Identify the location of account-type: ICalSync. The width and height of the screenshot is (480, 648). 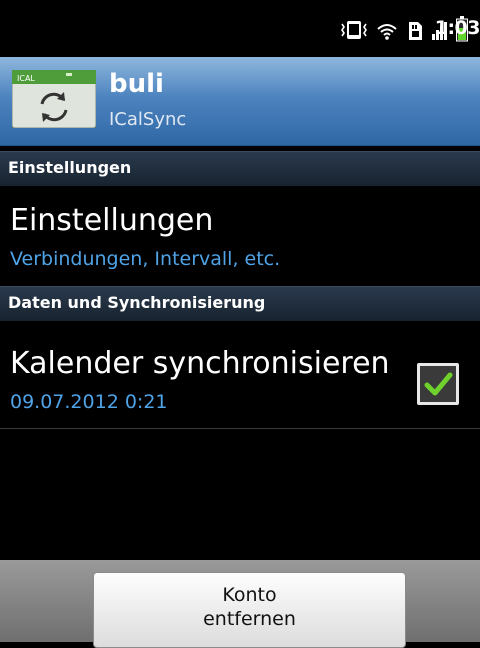
(148, 119).